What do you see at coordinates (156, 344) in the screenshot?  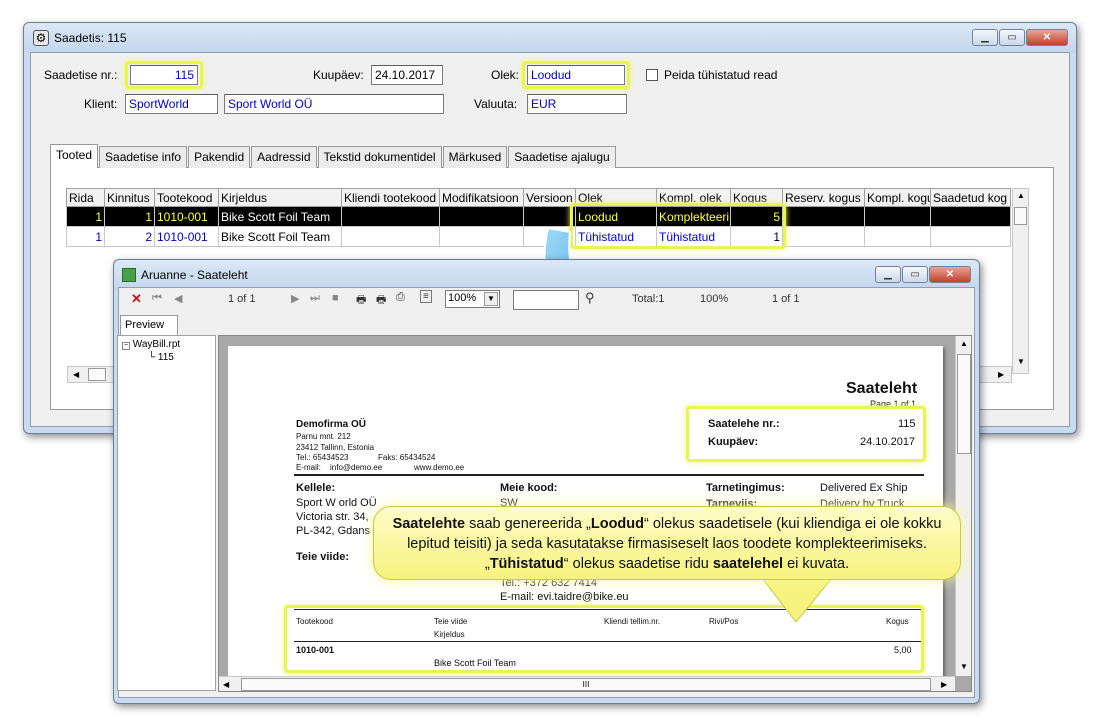 I see `tree-root-label: WayBill.rpt` at bounding box center [156, 344].